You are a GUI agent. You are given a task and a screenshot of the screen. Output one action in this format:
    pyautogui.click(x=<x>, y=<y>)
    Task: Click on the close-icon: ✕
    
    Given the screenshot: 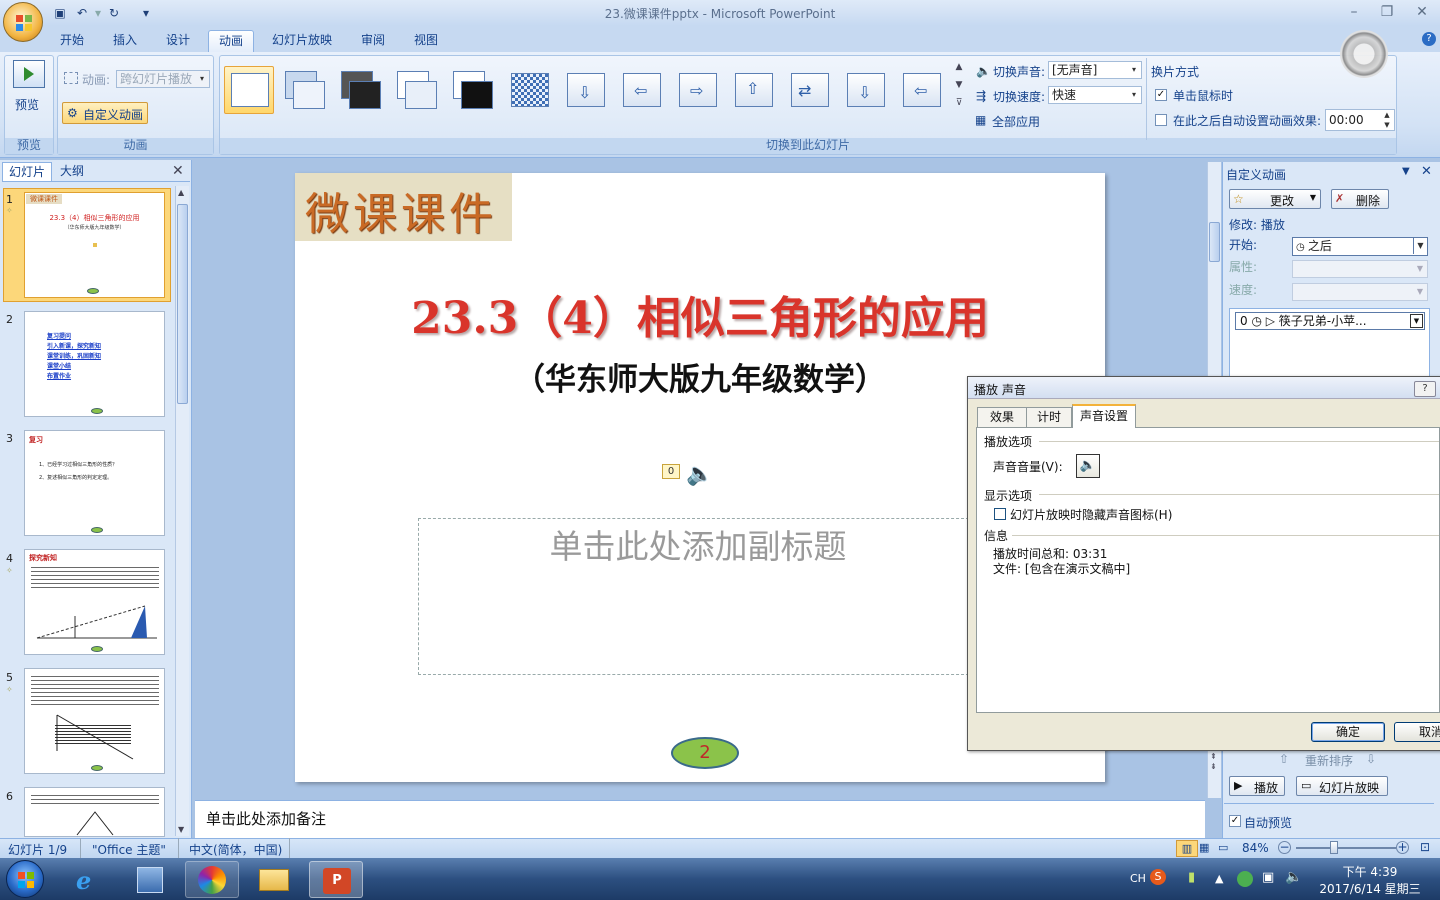 What is the action you would take?
    pyautogui.click(x=1422, y=12)
    